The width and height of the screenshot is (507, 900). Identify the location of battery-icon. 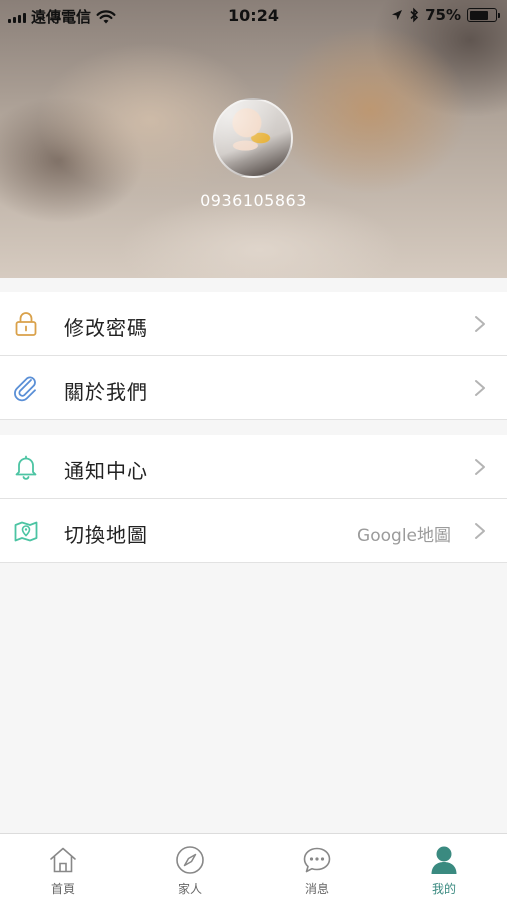
(483, 15).